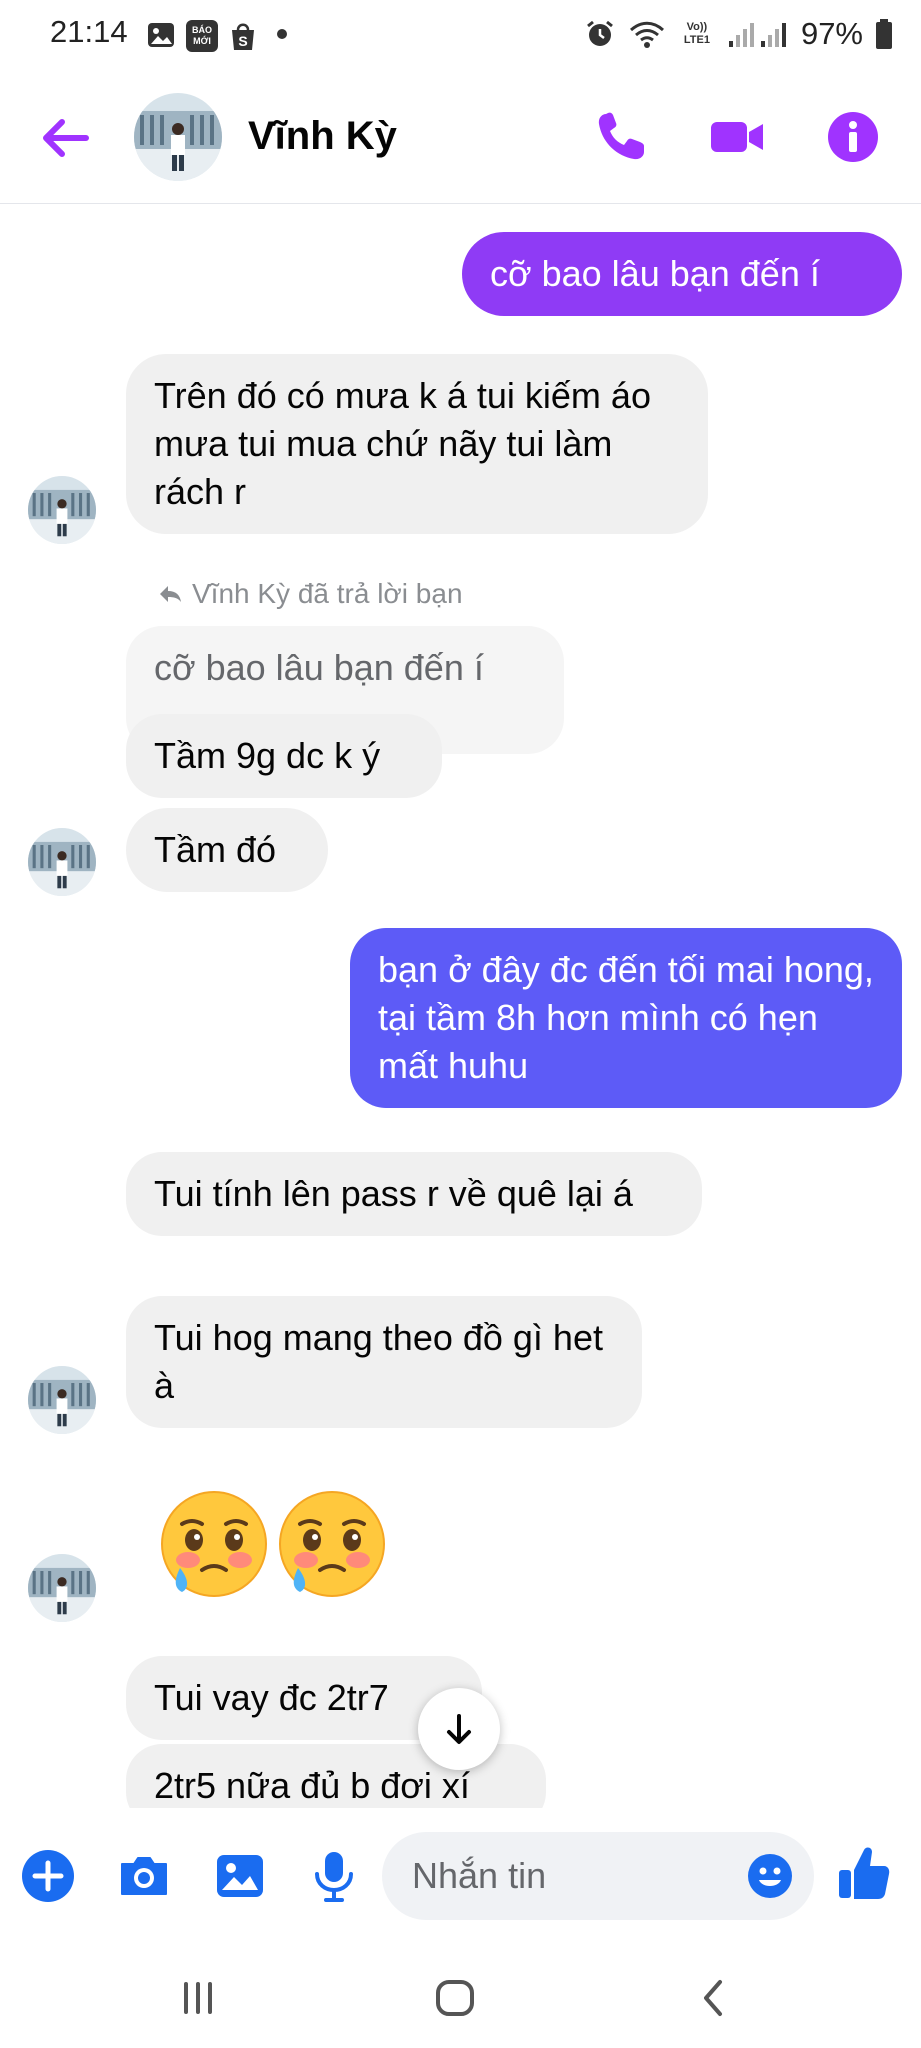 The height and width of the screenshot is (2048, 921). What do you see at coordinates (864, 1874) in the screenshot?
I see `thumbs-up-icon` at bounding box center [864, 1874].